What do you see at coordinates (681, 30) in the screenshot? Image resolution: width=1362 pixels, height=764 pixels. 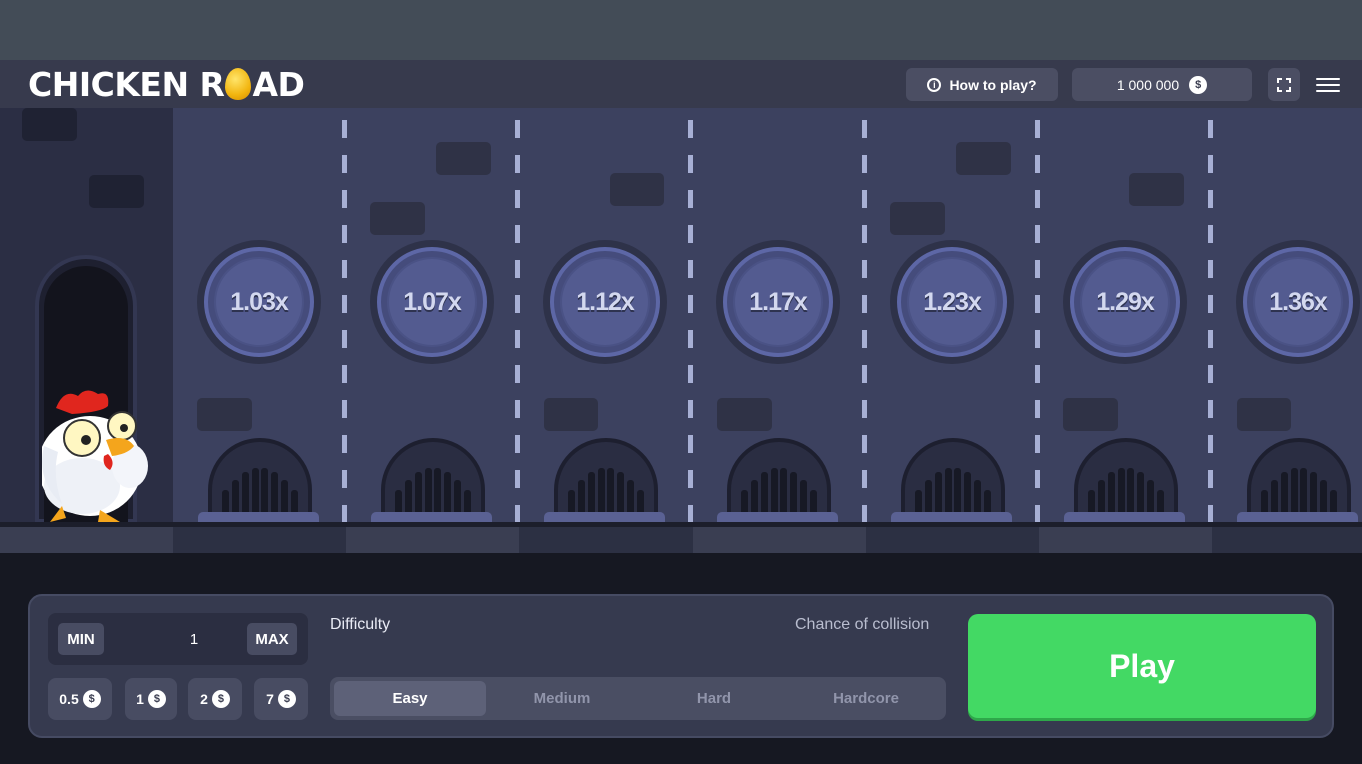 I see `top-strip` at bounding box center [681, 30].